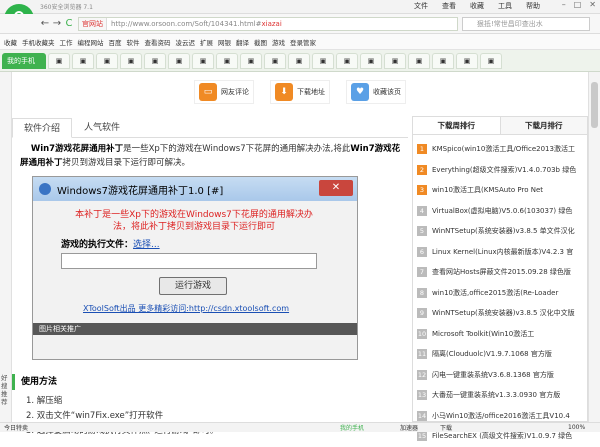  What do you see at coordinates (456, 125) in the screenshot?
I see `tab-weekly-ranking: 下载周排行` at bounding box center [456, 125].